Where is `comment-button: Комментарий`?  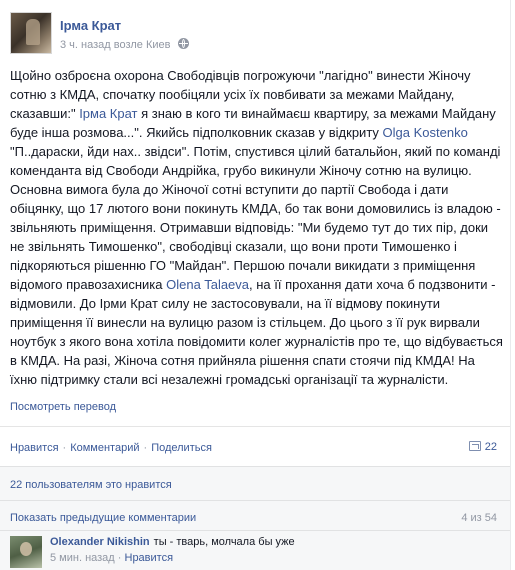 comment-button: Комментарий is located at coordinates (104, 448).